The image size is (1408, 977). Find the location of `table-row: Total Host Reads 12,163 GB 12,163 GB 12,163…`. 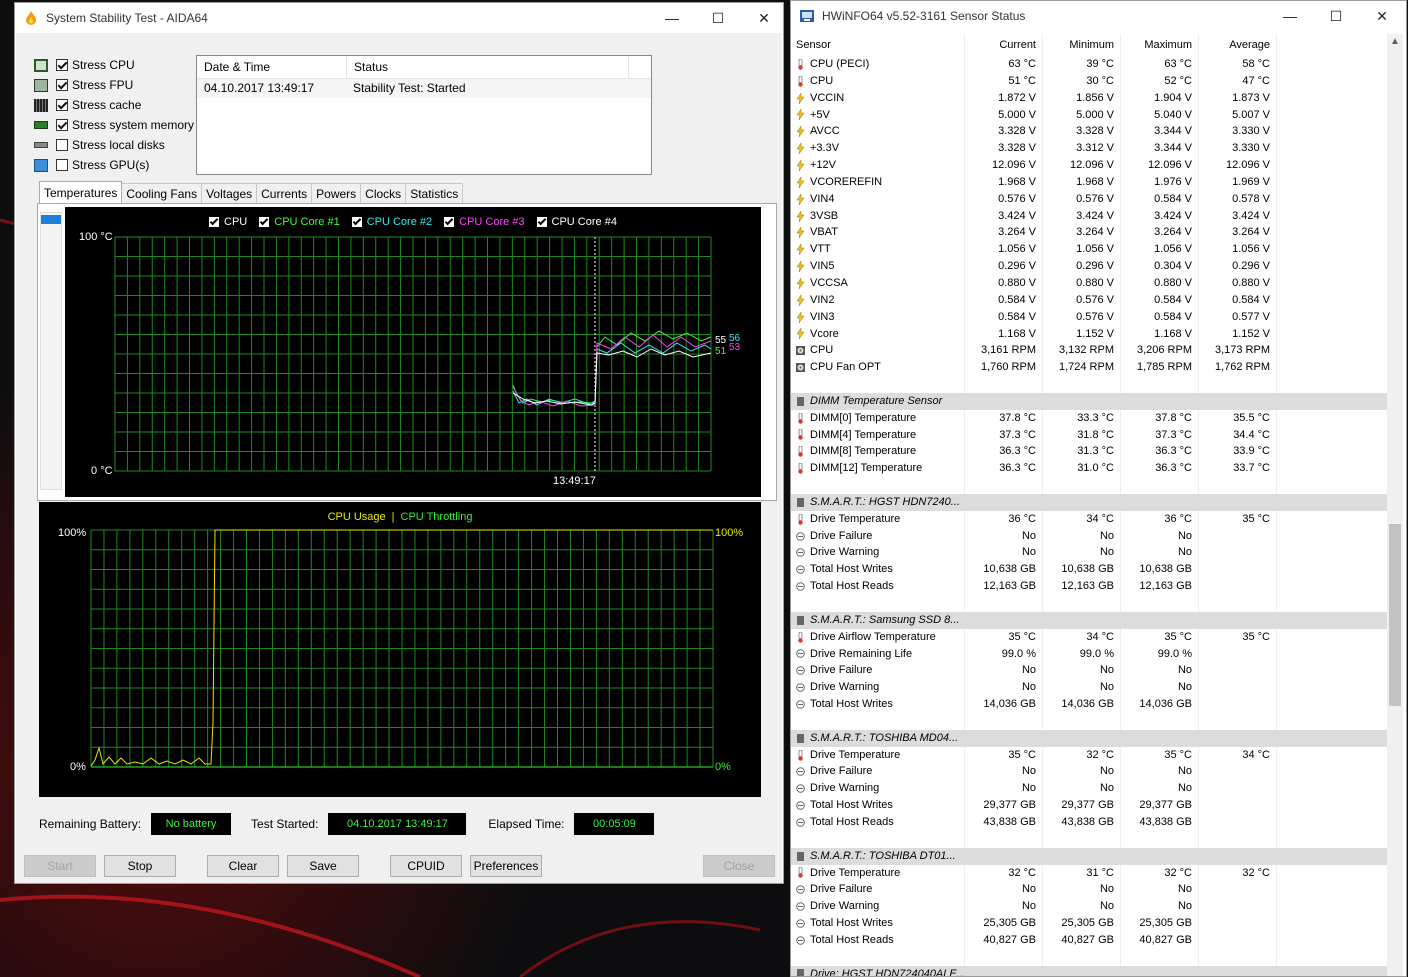

table-row: Total Host Reads 12,163 GB 12,163 GB 12,163… is located at coordinates (1089, 586).